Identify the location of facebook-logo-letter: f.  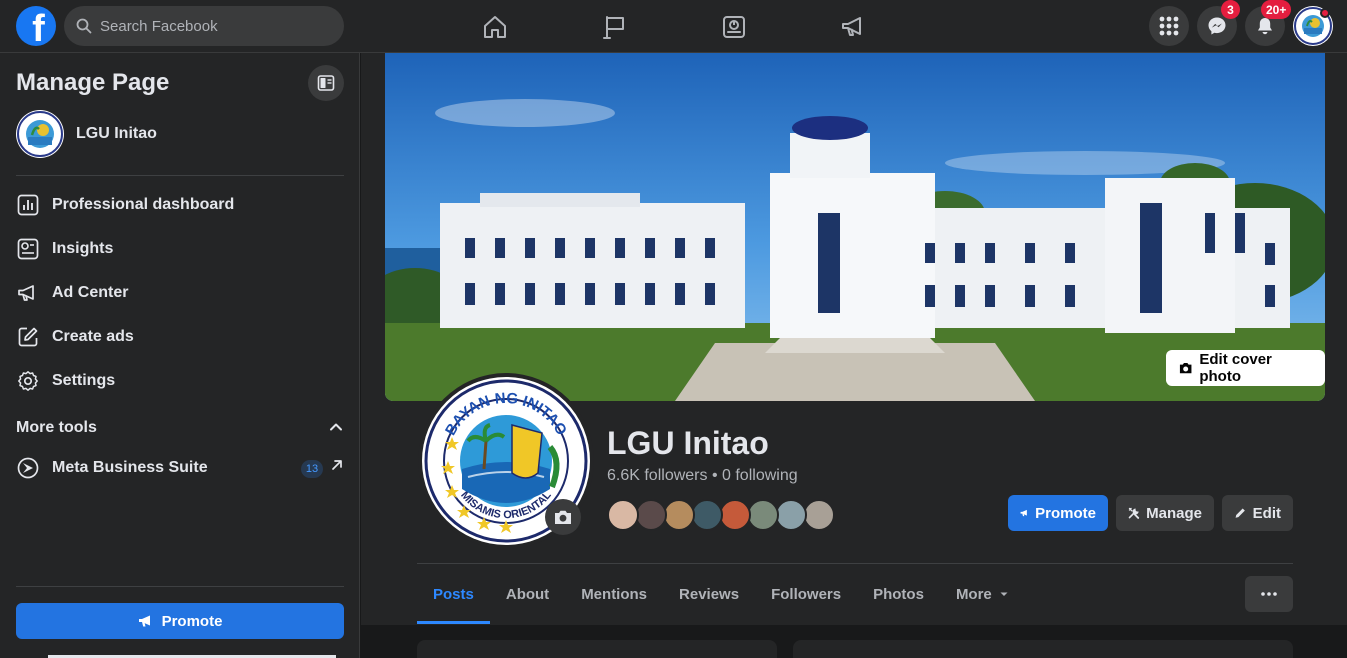
(38, 27).